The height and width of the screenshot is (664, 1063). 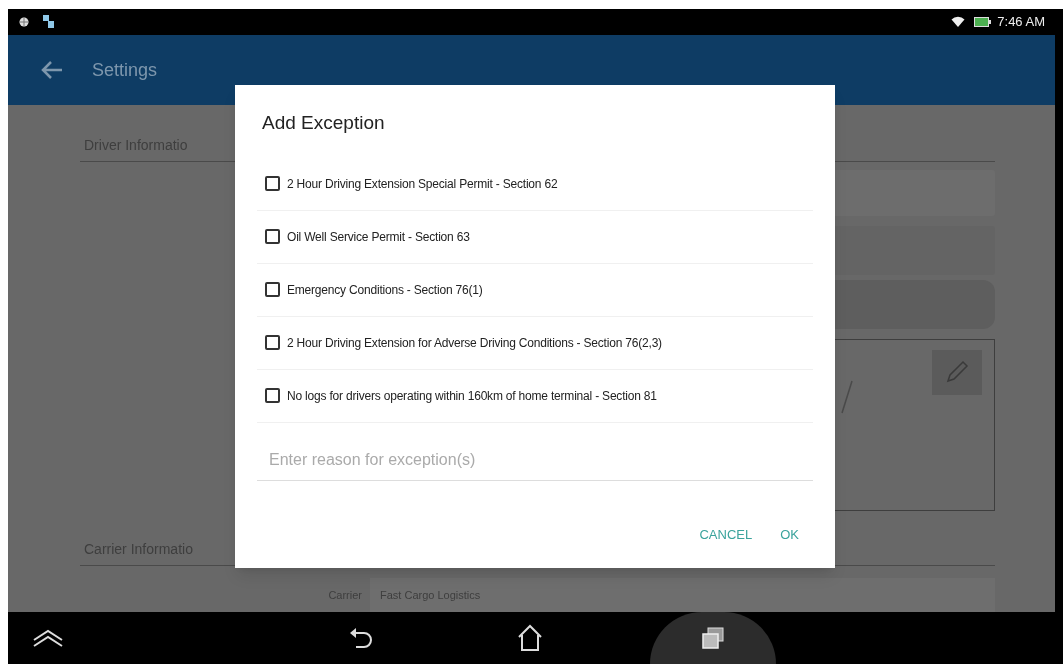 What do you see at coordinates (125, 70) in the screenshot?
I see `app-title: Settings` at bounding box center [125, 70].